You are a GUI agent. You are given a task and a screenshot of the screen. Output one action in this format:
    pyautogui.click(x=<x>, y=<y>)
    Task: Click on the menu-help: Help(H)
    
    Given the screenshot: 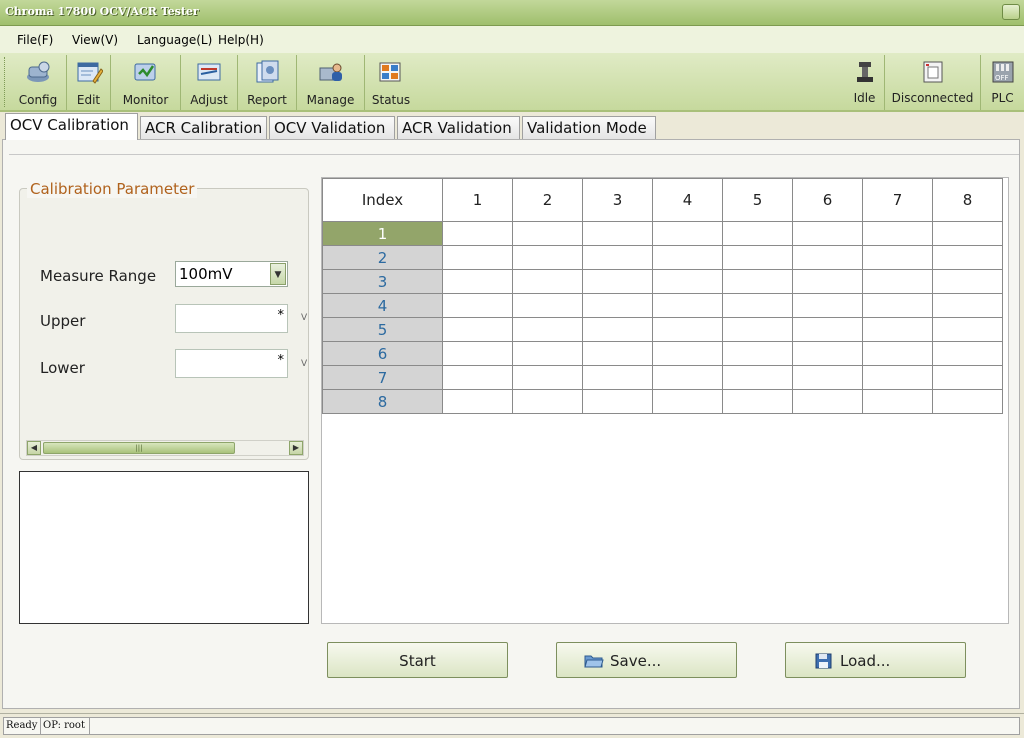 What is the action you would take?
    pyautogui.click(x=241, y=40)
    